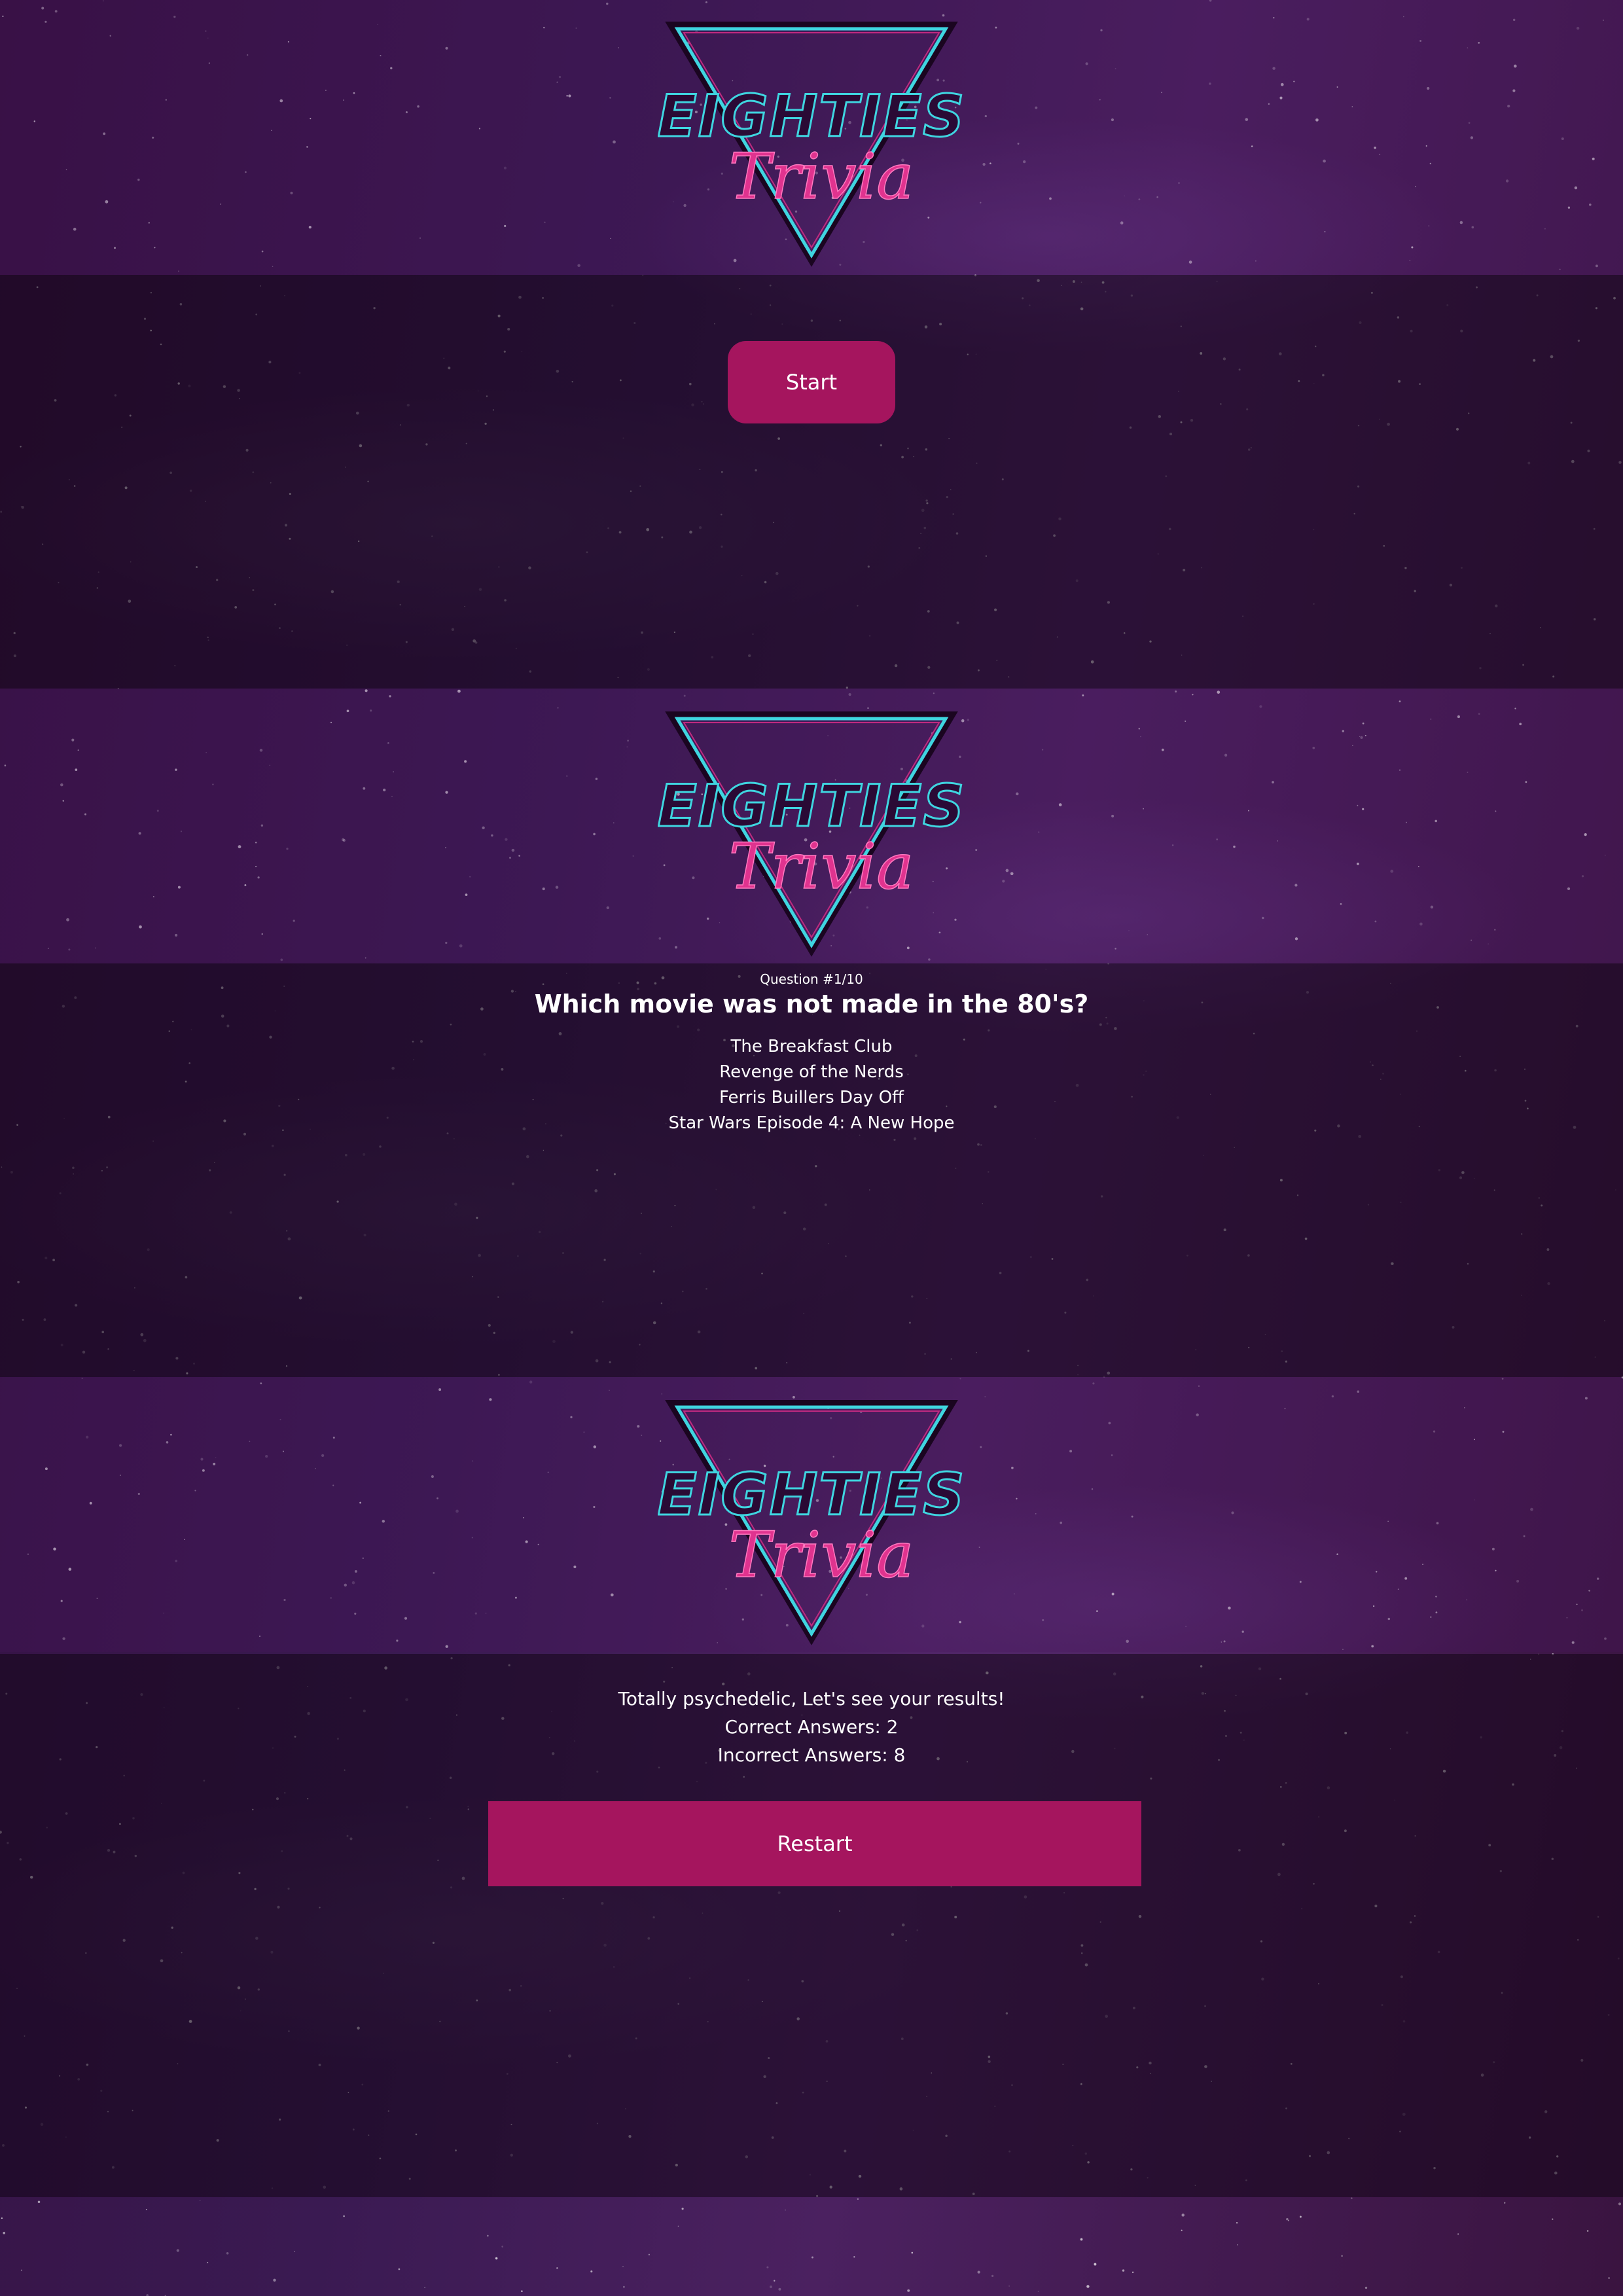  Describe the element at coordinates (811, 979) in the screenshot. I see `question-counter: Question #1/10` at that location.